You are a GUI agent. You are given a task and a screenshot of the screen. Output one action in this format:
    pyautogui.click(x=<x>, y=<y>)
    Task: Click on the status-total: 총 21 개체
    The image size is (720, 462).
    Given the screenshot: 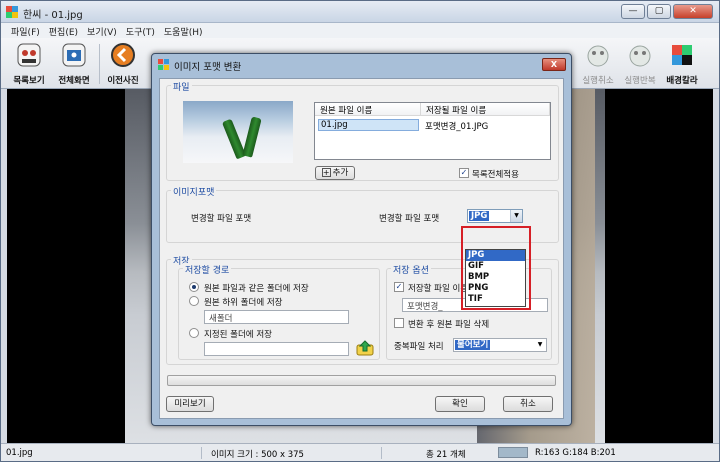 What is the action you would take?
    pyautogui.click(x=446, y=455)
    